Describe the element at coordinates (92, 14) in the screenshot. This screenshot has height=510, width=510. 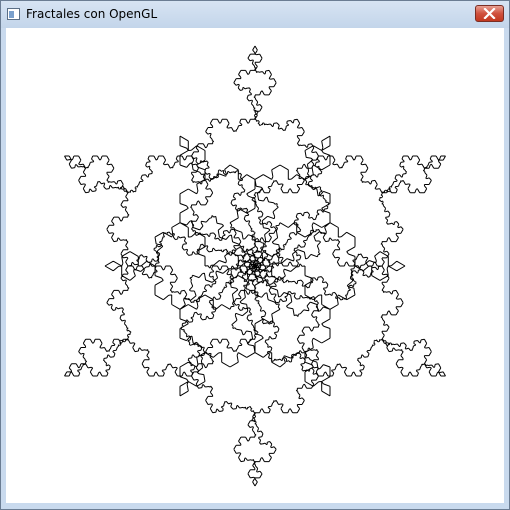
I see `window-title: Fractales con OpenGL` at that location.